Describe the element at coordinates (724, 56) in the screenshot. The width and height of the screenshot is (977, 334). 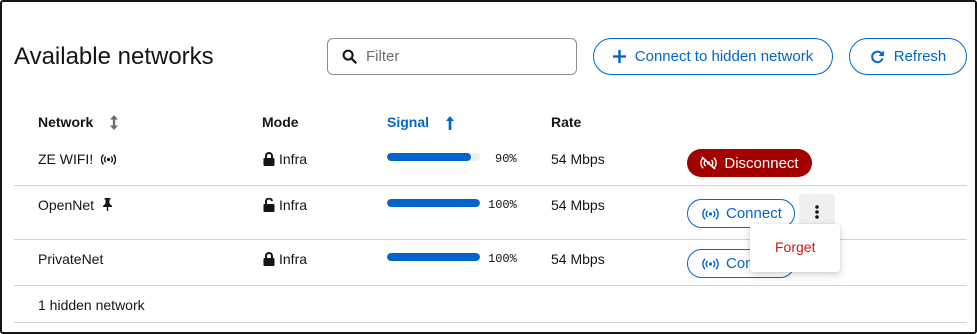
I see `connect-hidden-network-label: Connect to hidden network` at that location.